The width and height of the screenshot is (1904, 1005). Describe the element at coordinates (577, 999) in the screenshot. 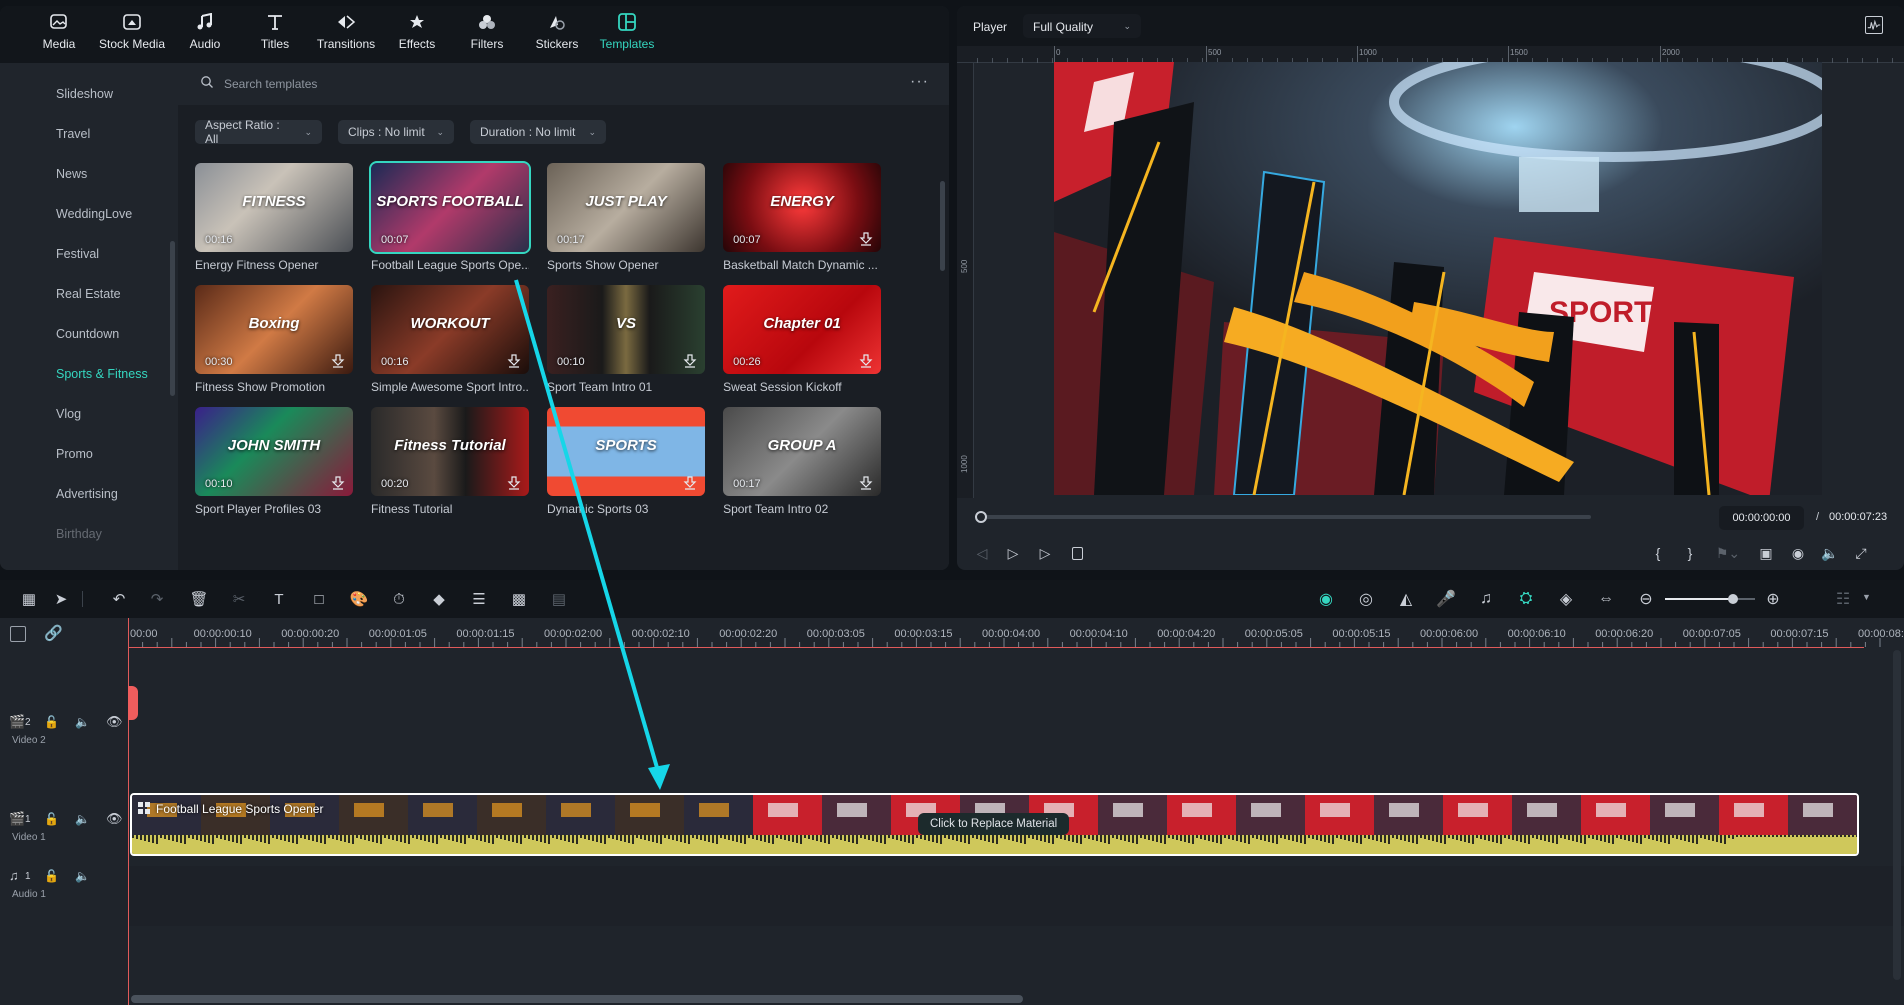

I see `timeline-horizontal-scrollbar` at that location.